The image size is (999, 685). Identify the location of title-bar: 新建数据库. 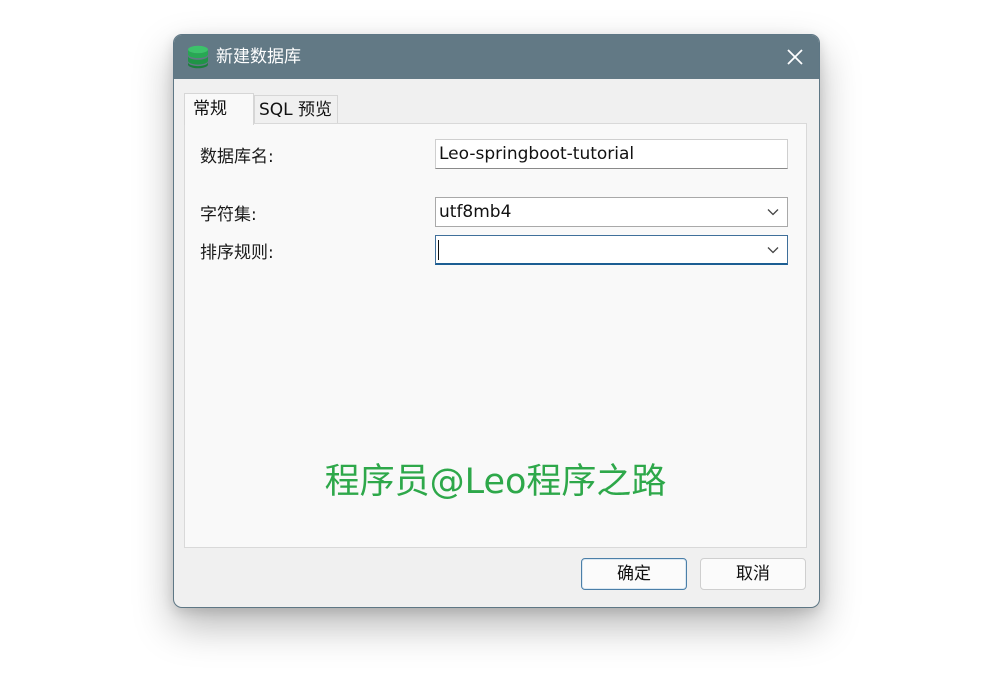
(496, 57).